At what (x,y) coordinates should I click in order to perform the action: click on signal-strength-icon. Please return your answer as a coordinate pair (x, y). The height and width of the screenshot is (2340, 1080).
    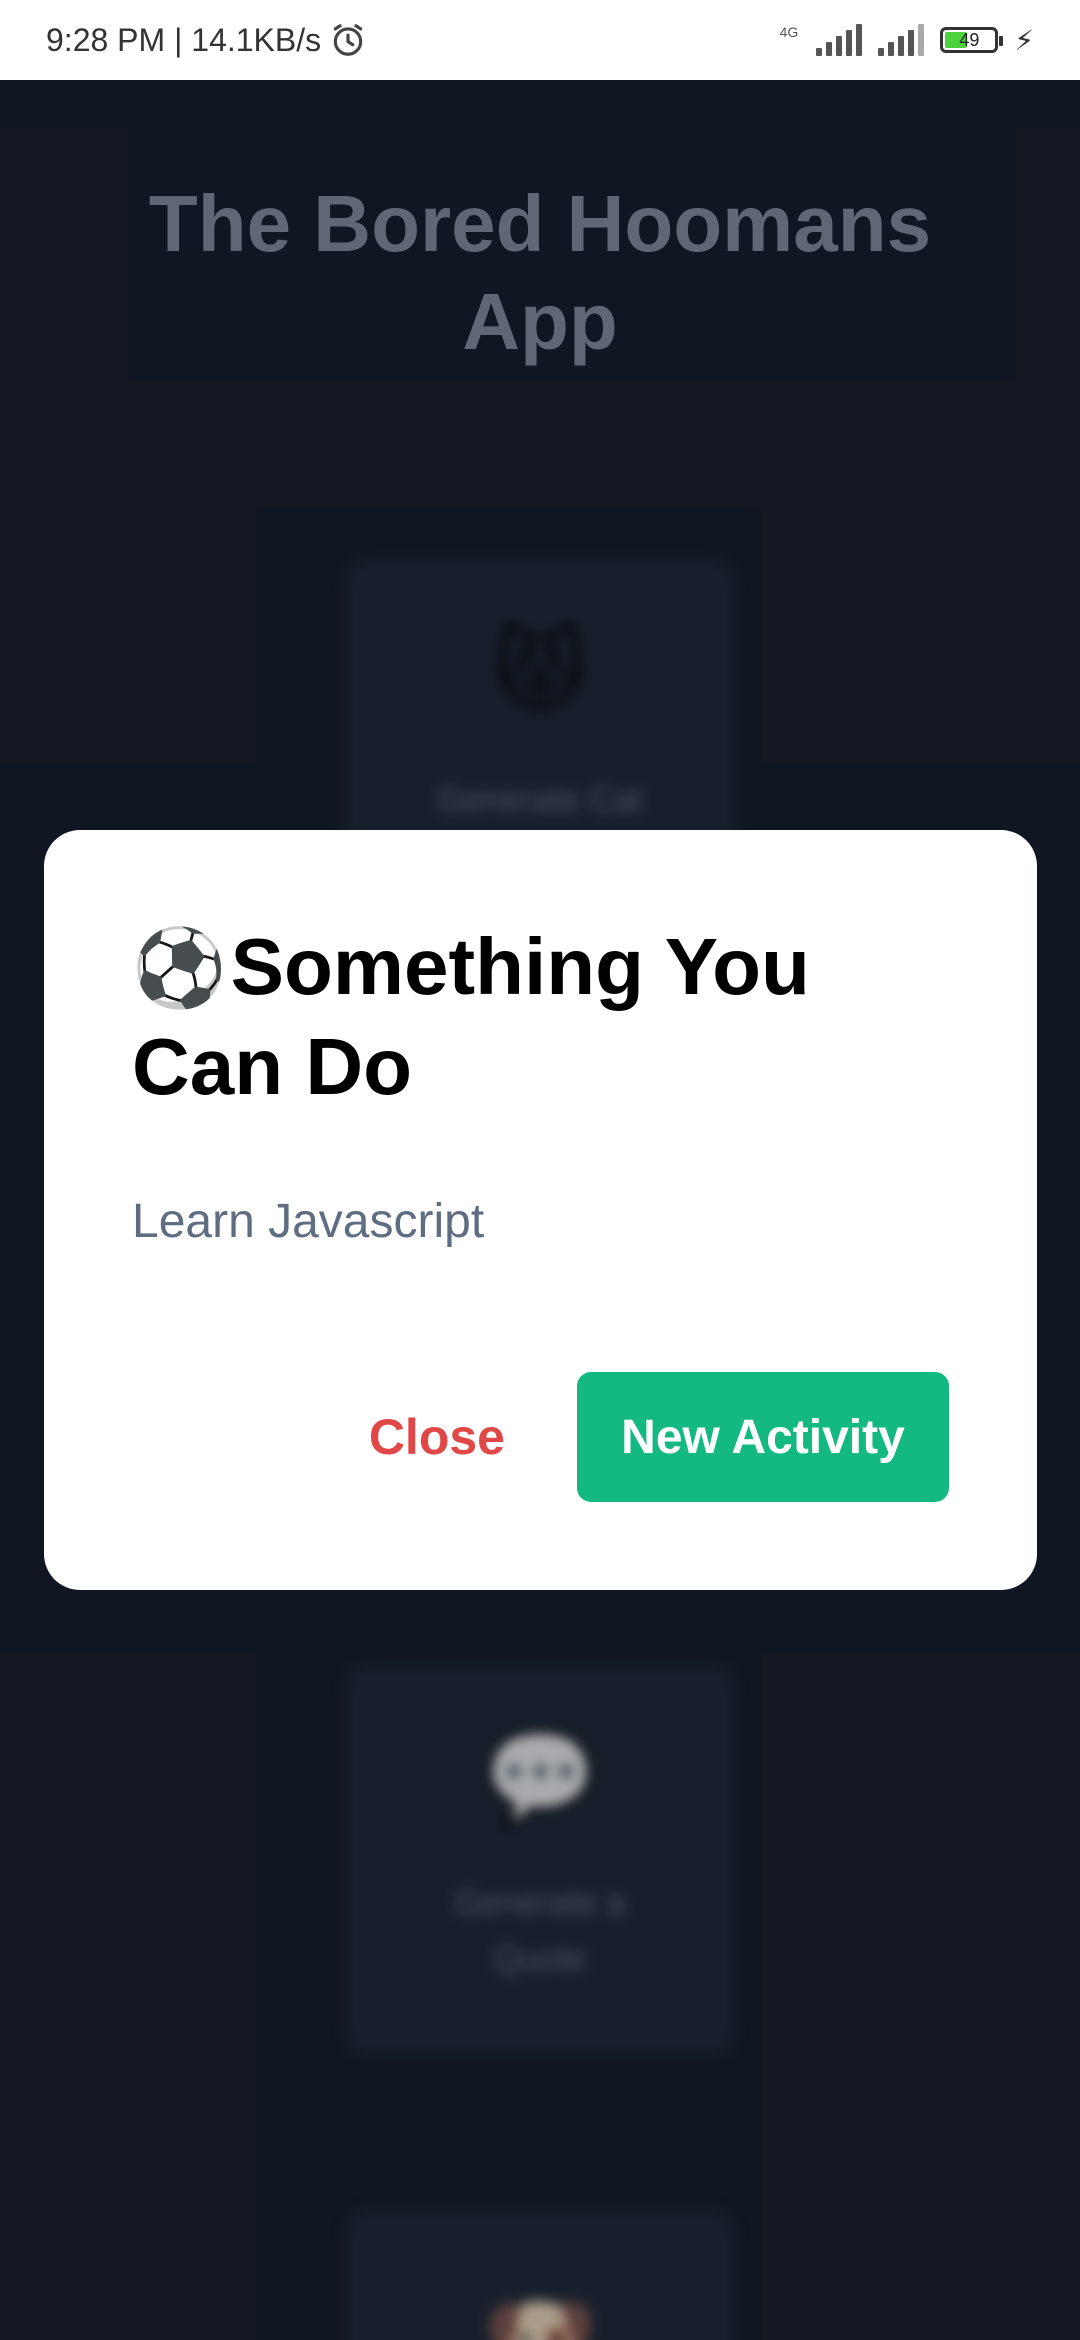
    Looking at the image, I should click on (839, 40).